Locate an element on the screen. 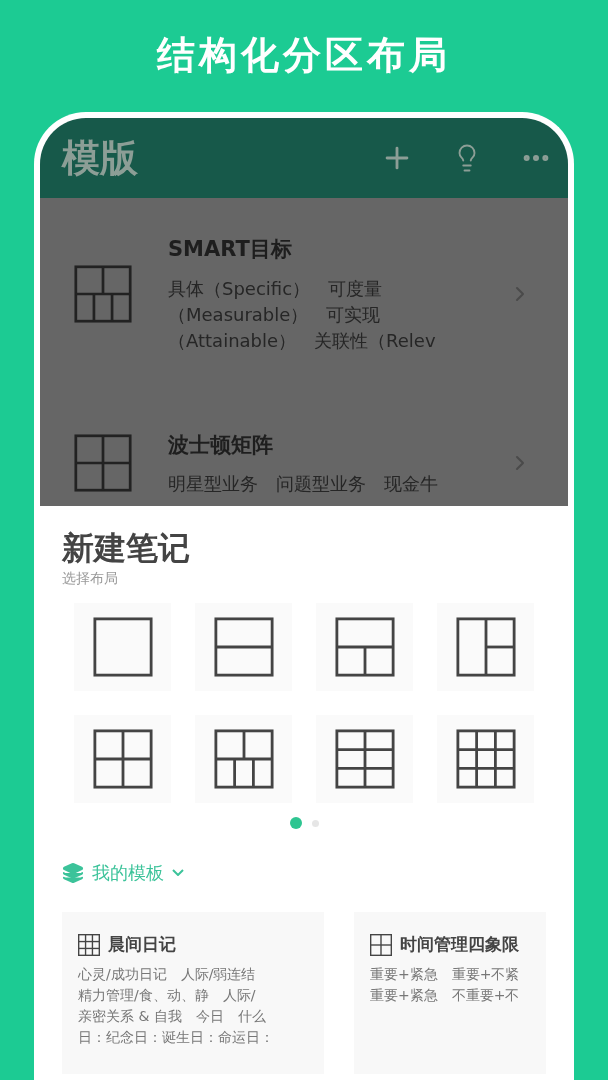 Image resolution: width=608 pixels, height=1080 pixels. card-description-line: 重要+紧急 重要+不紧 is located at coordinates (445, 974).